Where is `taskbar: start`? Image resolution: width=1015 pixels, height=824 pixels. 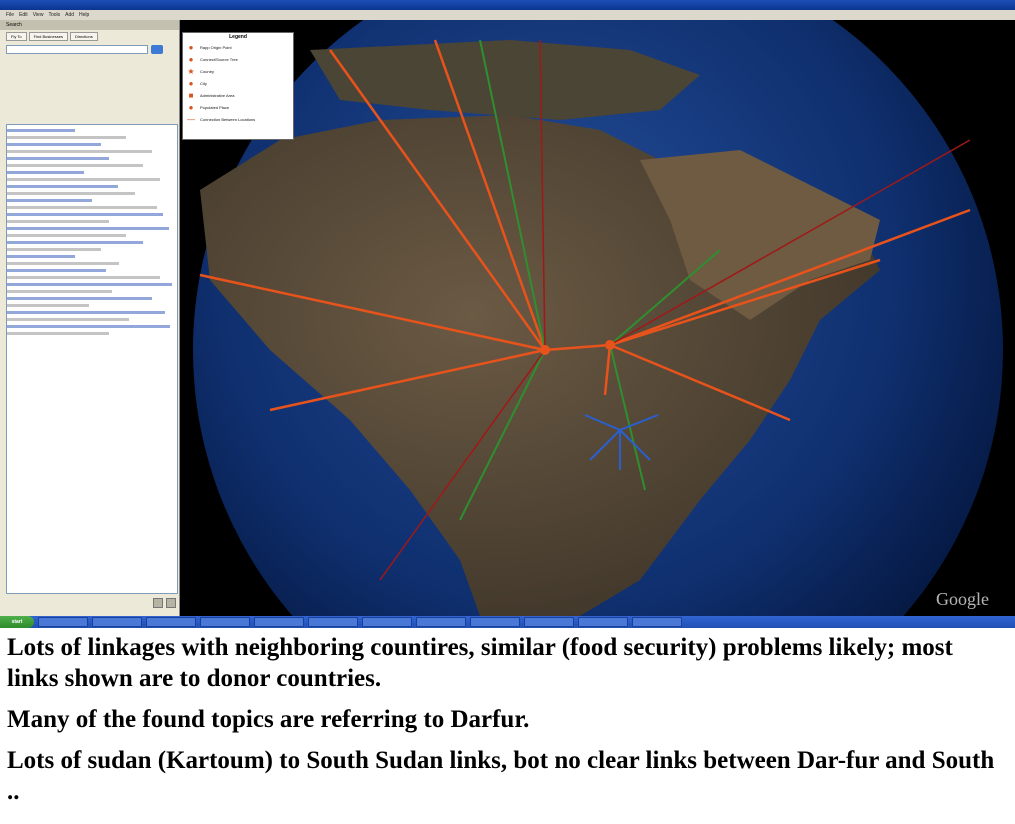
taskbar: start is located at coordinates (507, 622).